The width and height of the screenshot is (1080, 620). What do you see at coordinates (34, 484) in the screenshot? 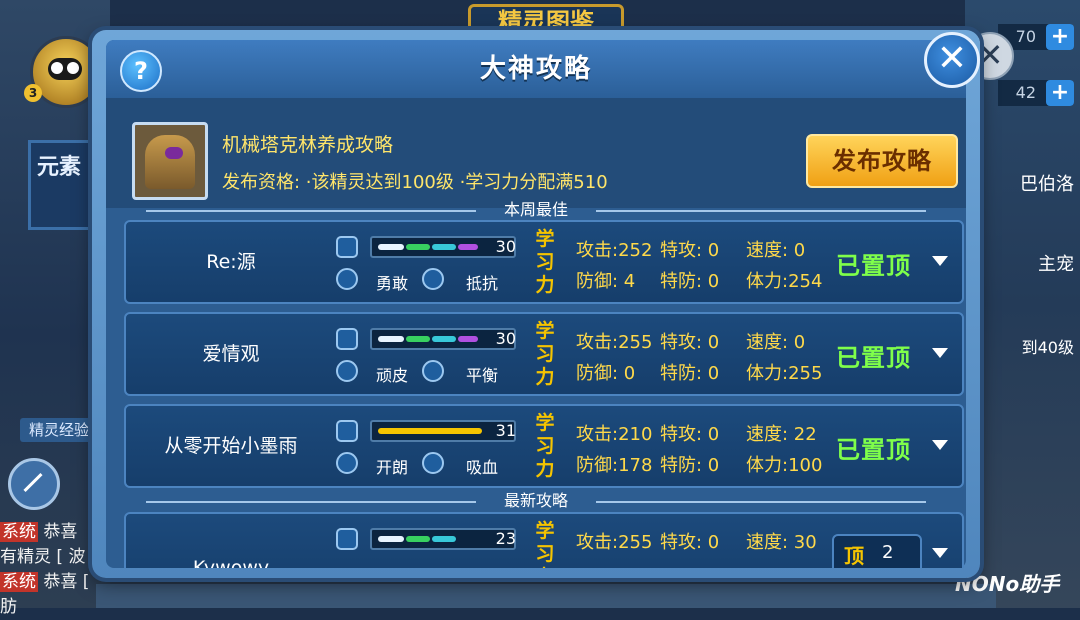
I see `hide-button` at bounding box center [34, 484].